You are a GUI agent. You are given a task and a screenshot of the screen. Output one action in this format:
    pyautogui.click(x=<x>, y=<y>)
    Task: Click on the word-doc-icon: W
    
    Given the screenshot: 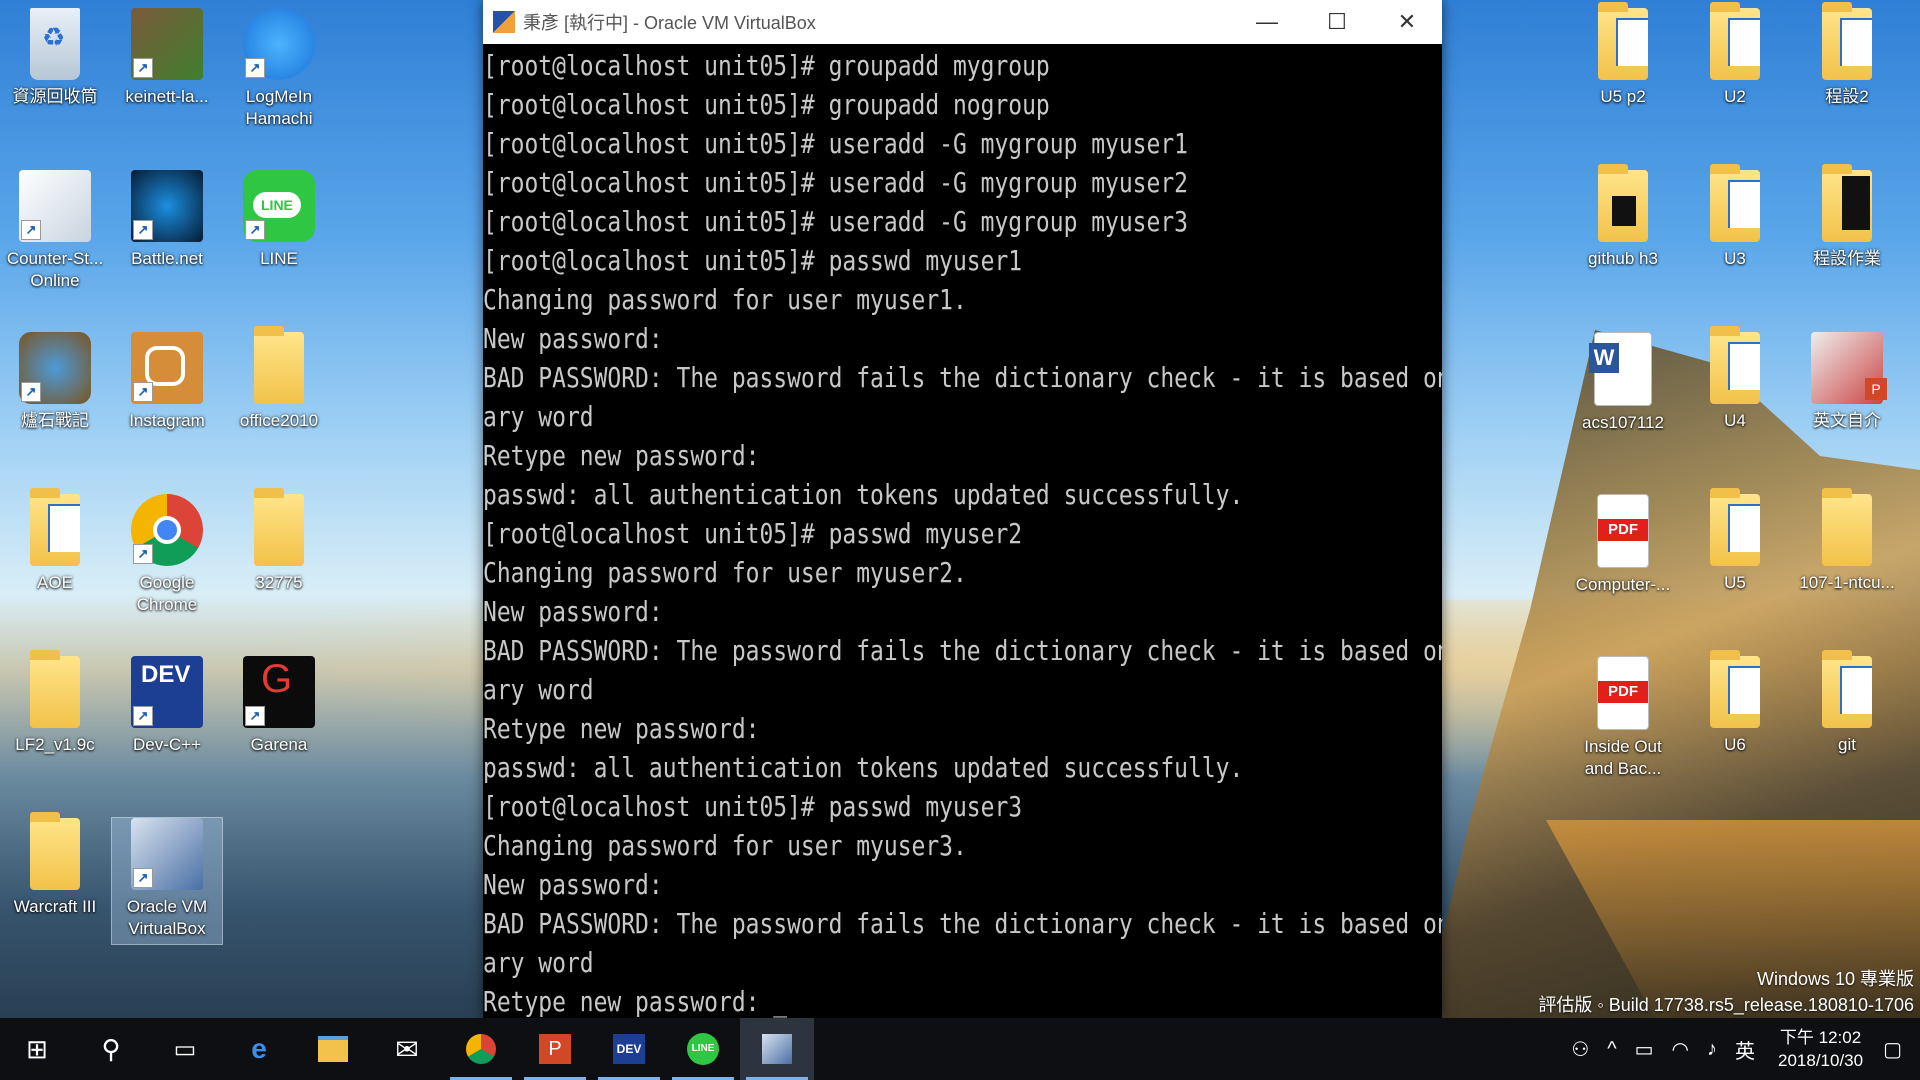 What is the action you would take?
    pyautogui.click(x=1620, y=369)
    